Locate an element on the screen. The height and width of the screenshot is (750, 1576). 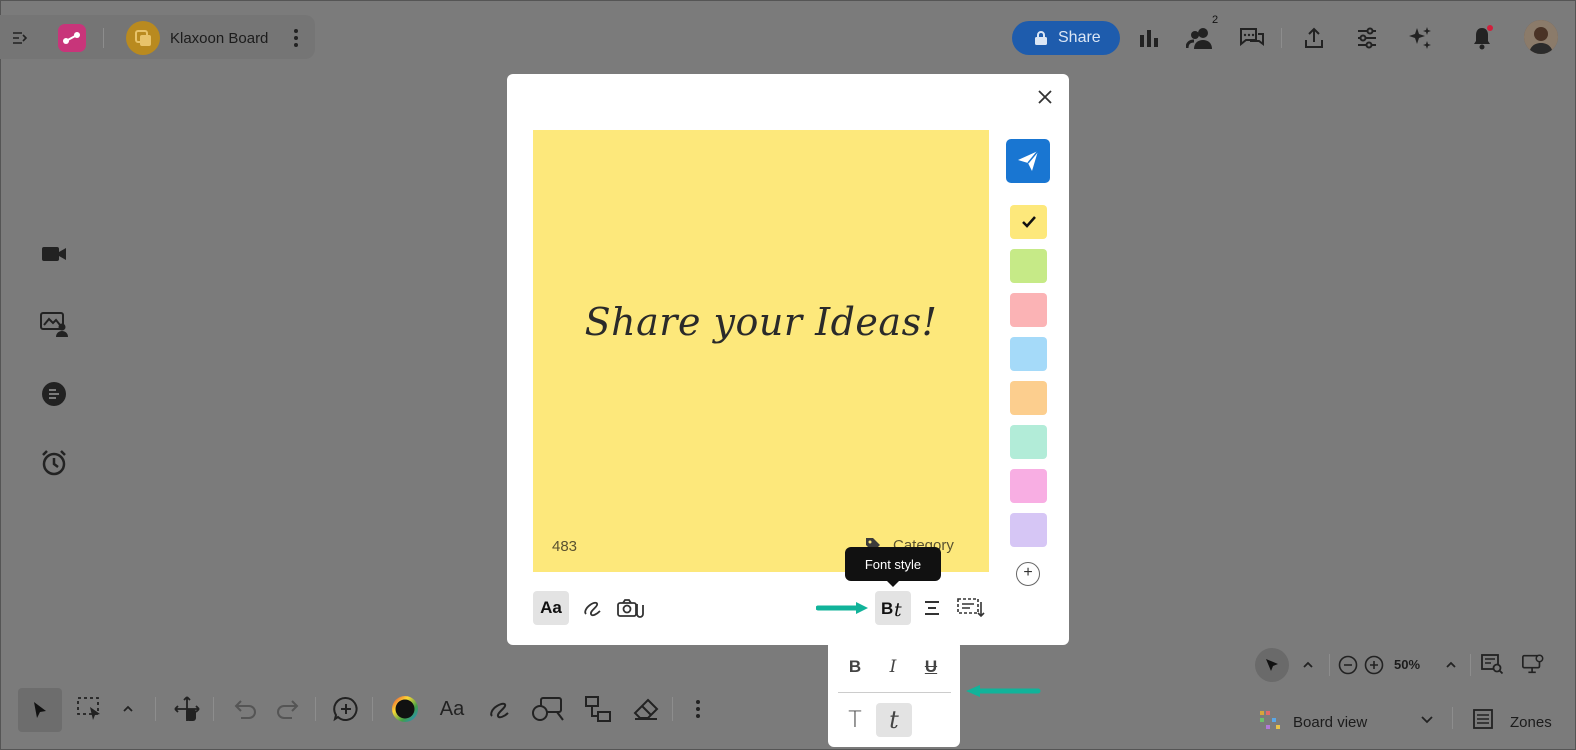
shapes-tool-button is located at coordinates (548, 709).